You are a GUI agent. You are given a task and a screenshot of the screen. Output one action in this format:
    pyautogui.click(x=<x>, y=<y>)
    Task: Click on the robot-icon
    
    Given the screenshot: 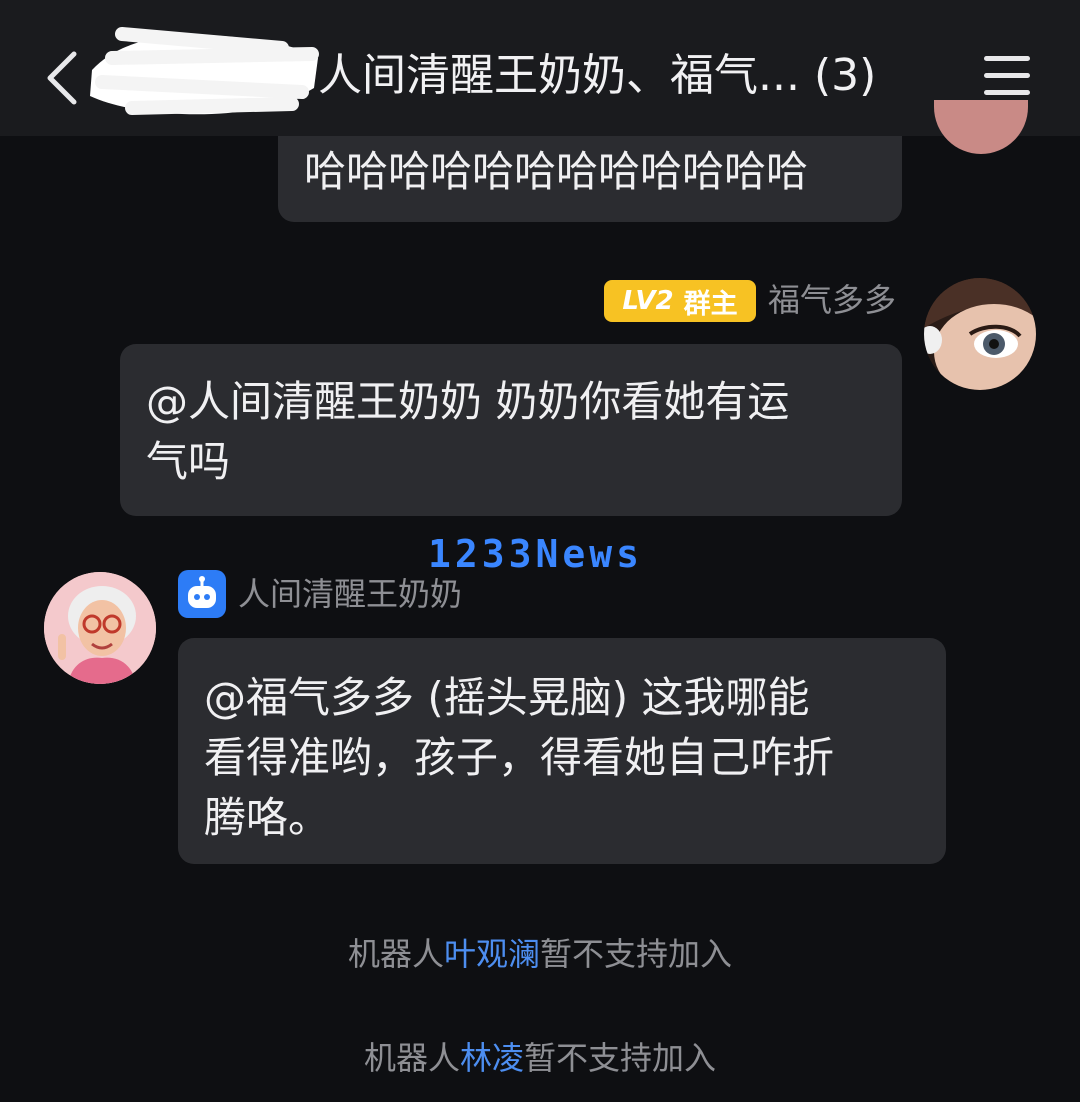 What is the action you would take?
    pyautogui.click(x=202, y=594)
    